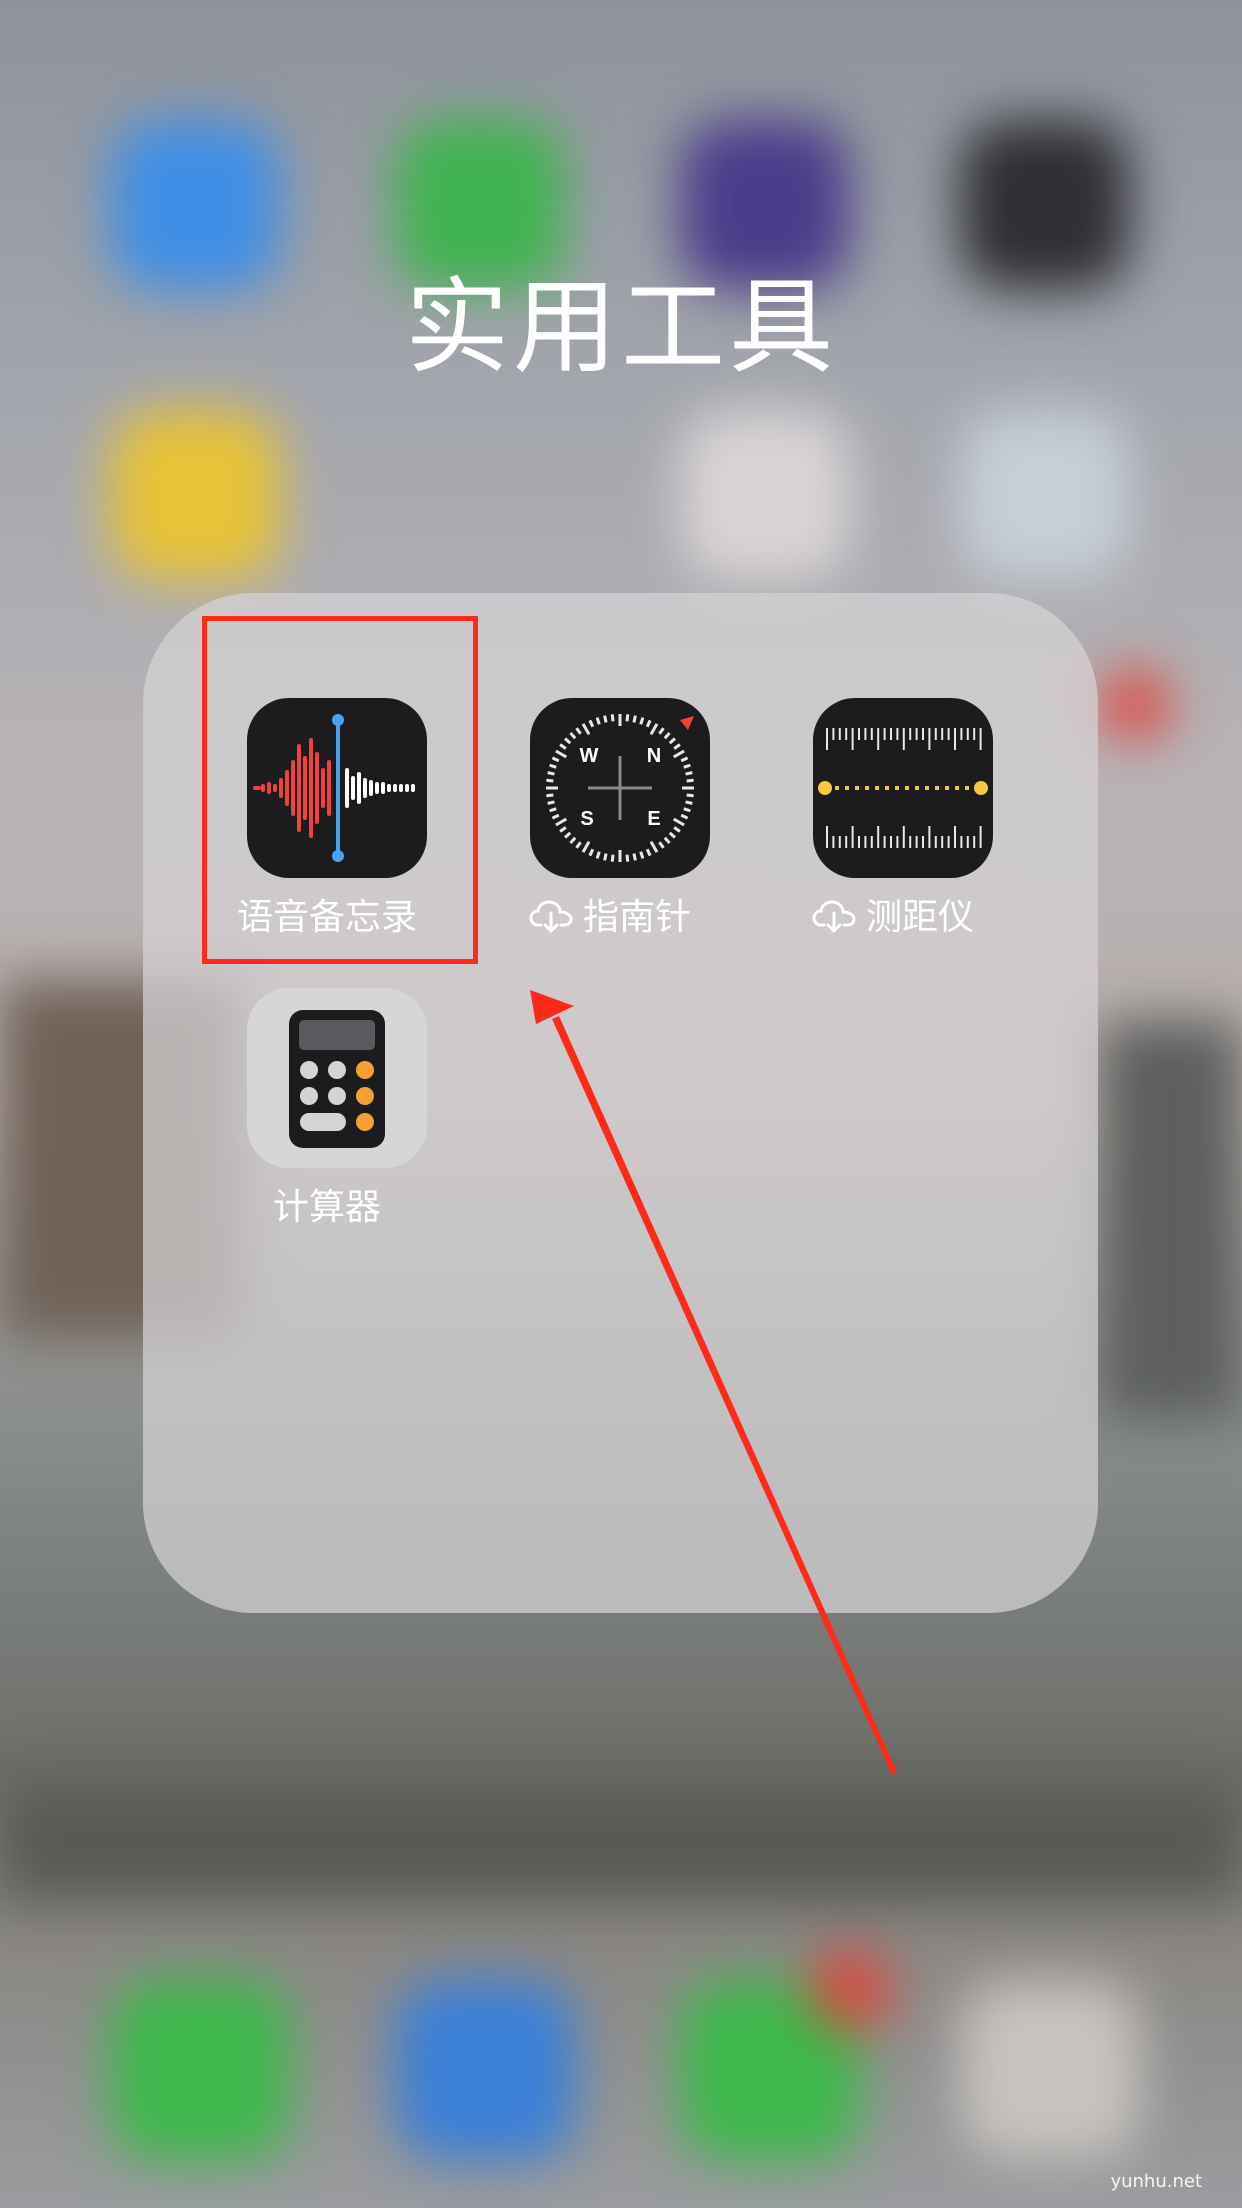  What do you see at coordinates (919, 917) in the screenshot?
I see `app-label: 测距仪` at bounding box center [919, 917].